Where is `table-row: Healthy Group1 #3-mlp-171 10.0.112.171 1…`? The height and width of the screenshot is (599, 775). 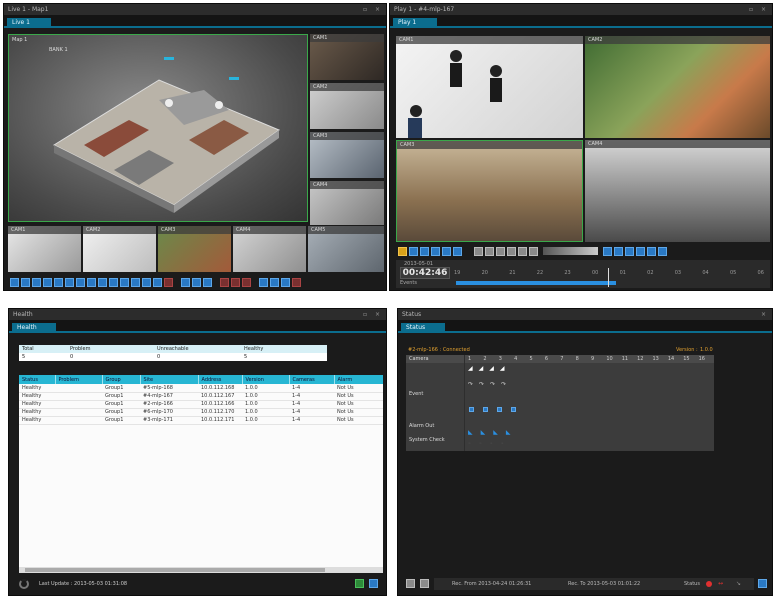
table-row: Healthy Group1 #3-mlp-171 10.0.112.171 1… is located at coordinates (201, 420).